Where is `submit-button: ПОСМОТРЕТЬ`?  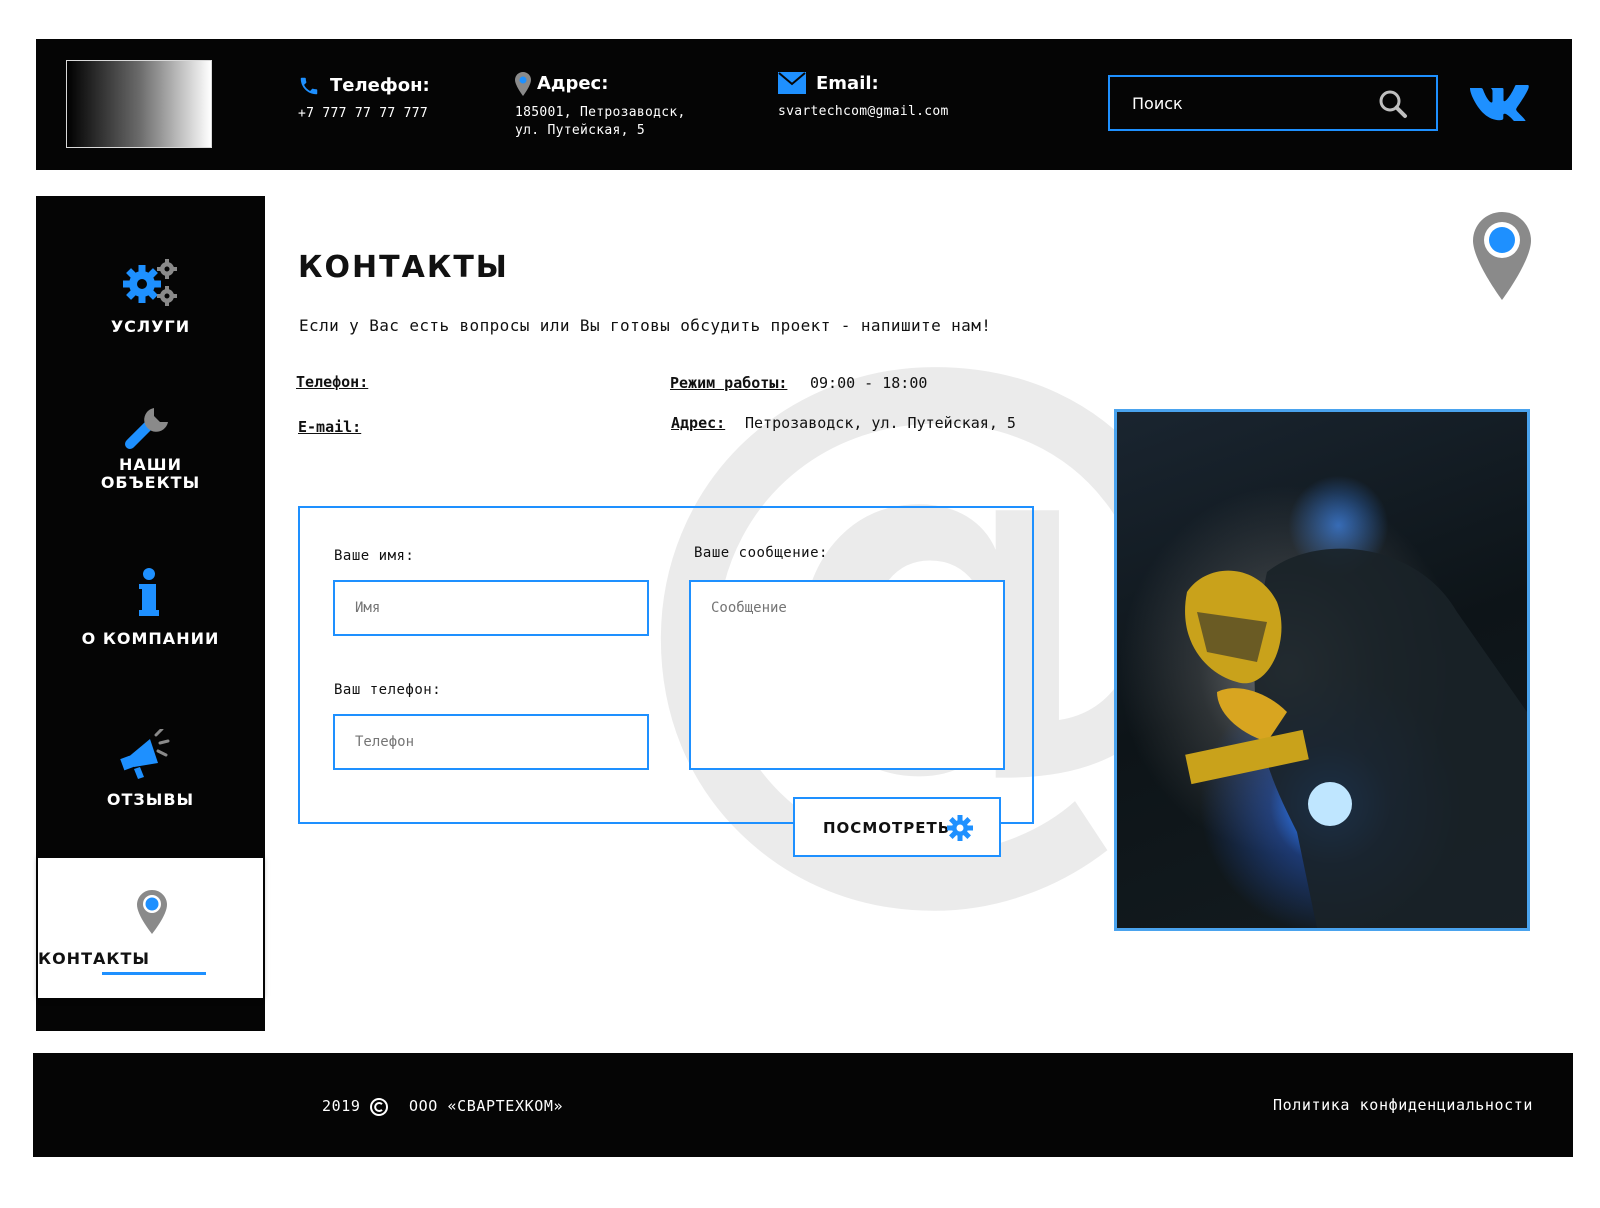
submit-button: ПОСМОТРЕТЬ is located at coordinates (897, 827).